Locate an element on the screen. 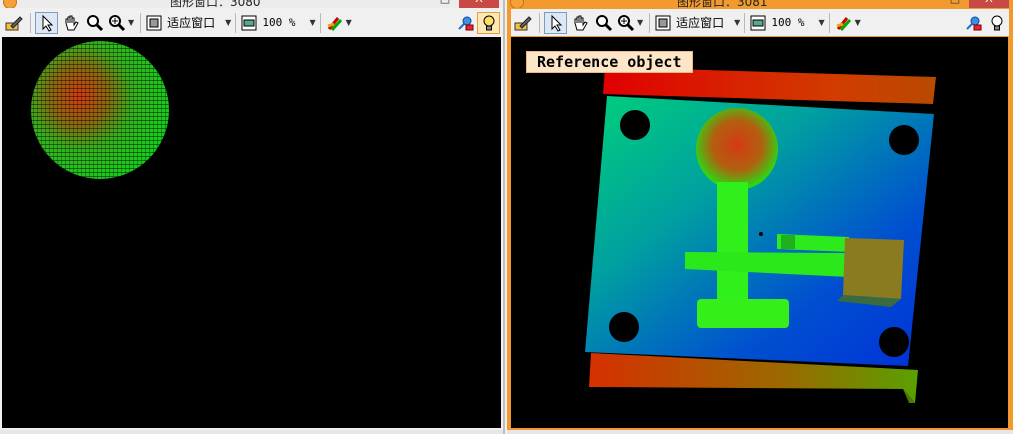 This screenshot has height=434, width=1013. reference-object-label: Reference object is located at coordinates (609, 62).